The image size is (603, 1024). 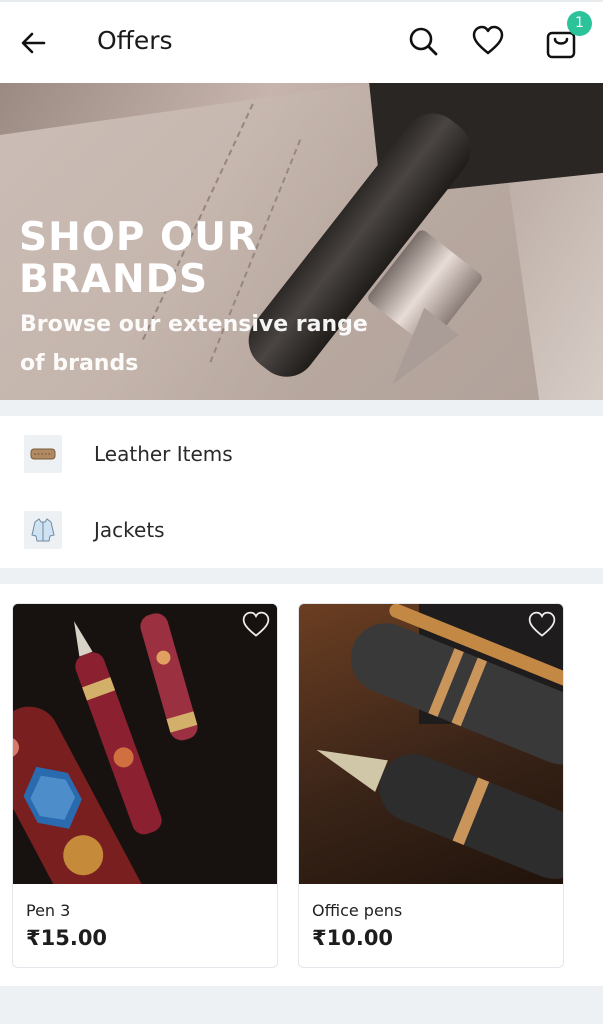 I want to click on category-item-jackets: Jackets, so click(x=301, y=530).